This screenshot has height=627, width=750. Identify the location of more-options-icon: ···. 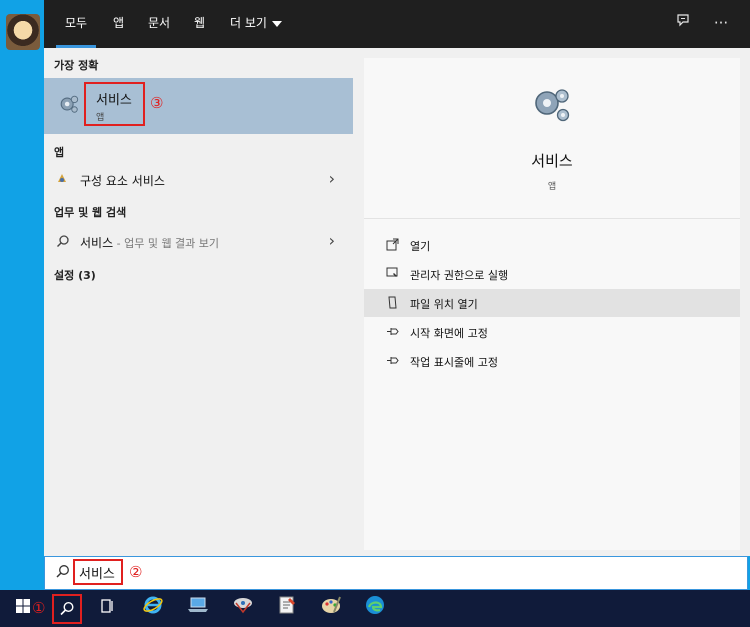
(721, 23).